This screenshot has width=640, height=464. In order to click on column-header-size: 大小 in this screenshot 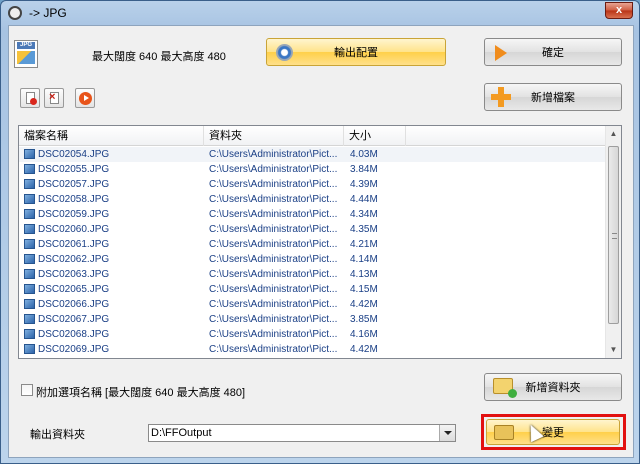, I will do `click(375, 136)`.